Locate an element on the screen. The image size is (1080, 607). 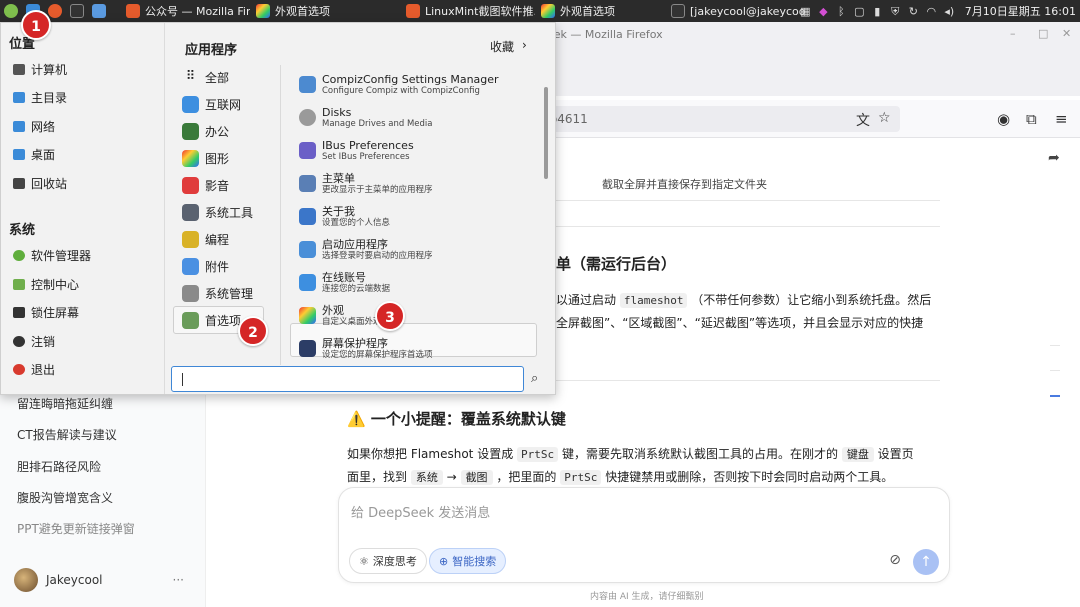
hamburger-menu-icon: ≡ is located at coordinates (1061, 119).